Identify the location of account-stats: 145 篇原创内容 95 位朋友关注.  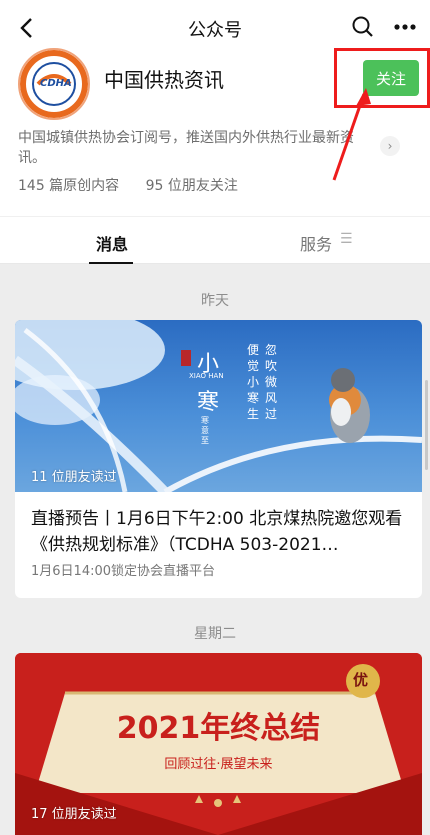
(139, 185).